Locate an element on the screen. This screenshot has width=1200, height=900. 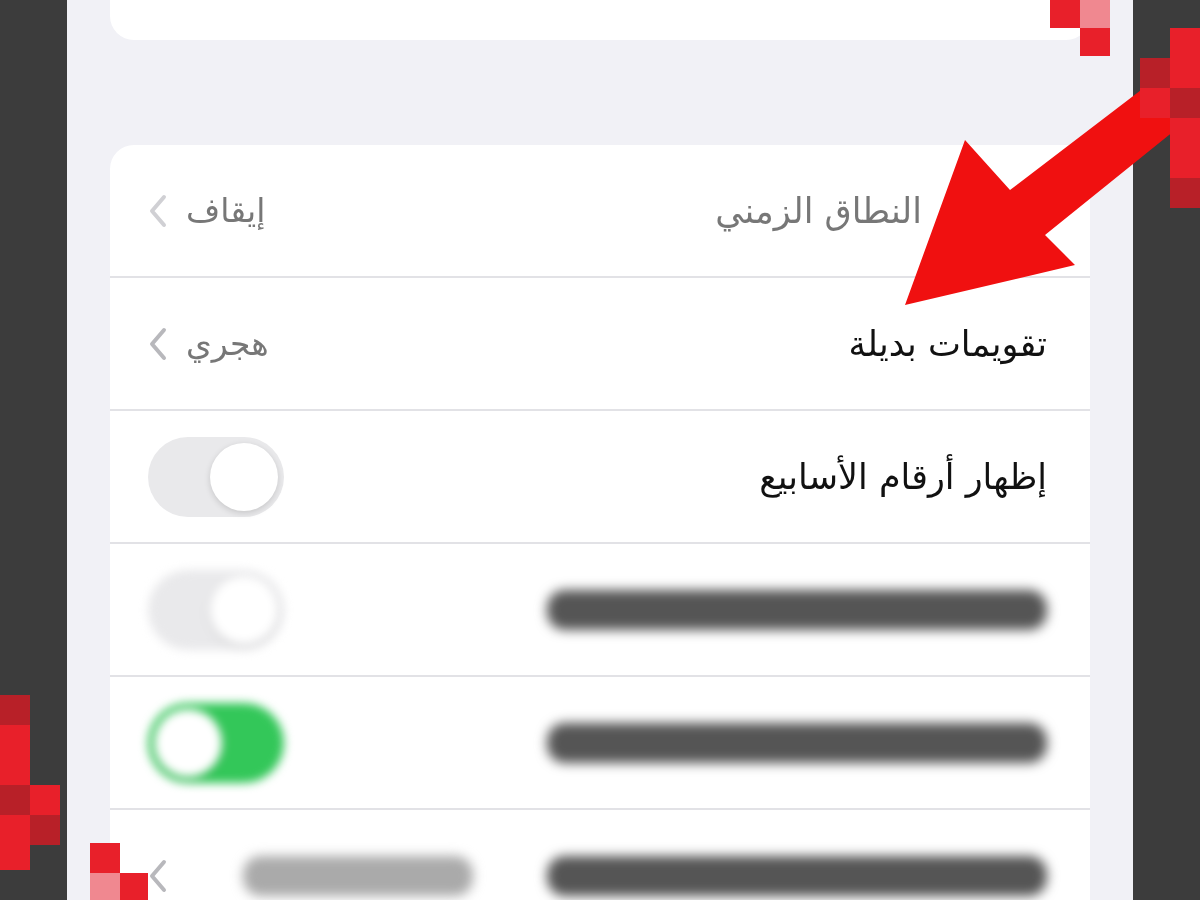
setting-label: تقويمات بديلة is located at coordinates (947, 343).